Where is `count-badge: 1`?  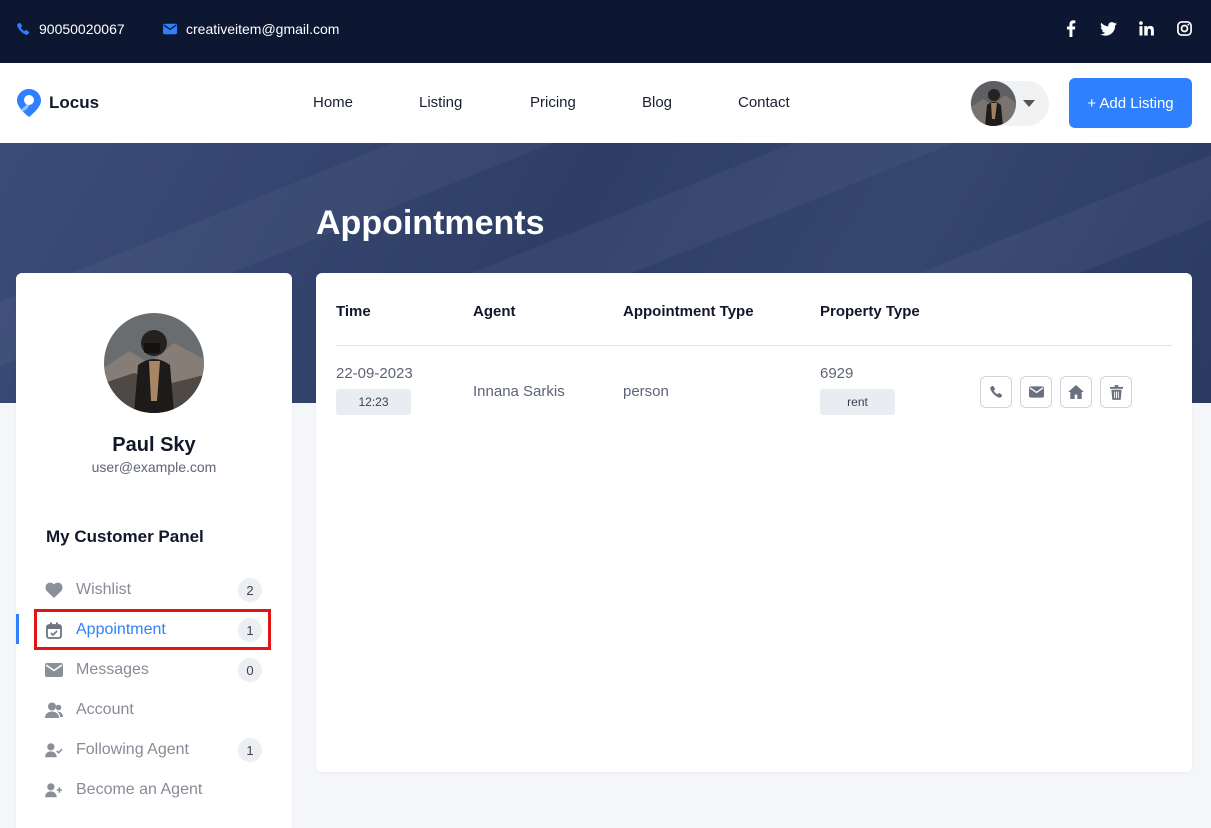
count-badge: 1 is located at coordinates (250, 750).